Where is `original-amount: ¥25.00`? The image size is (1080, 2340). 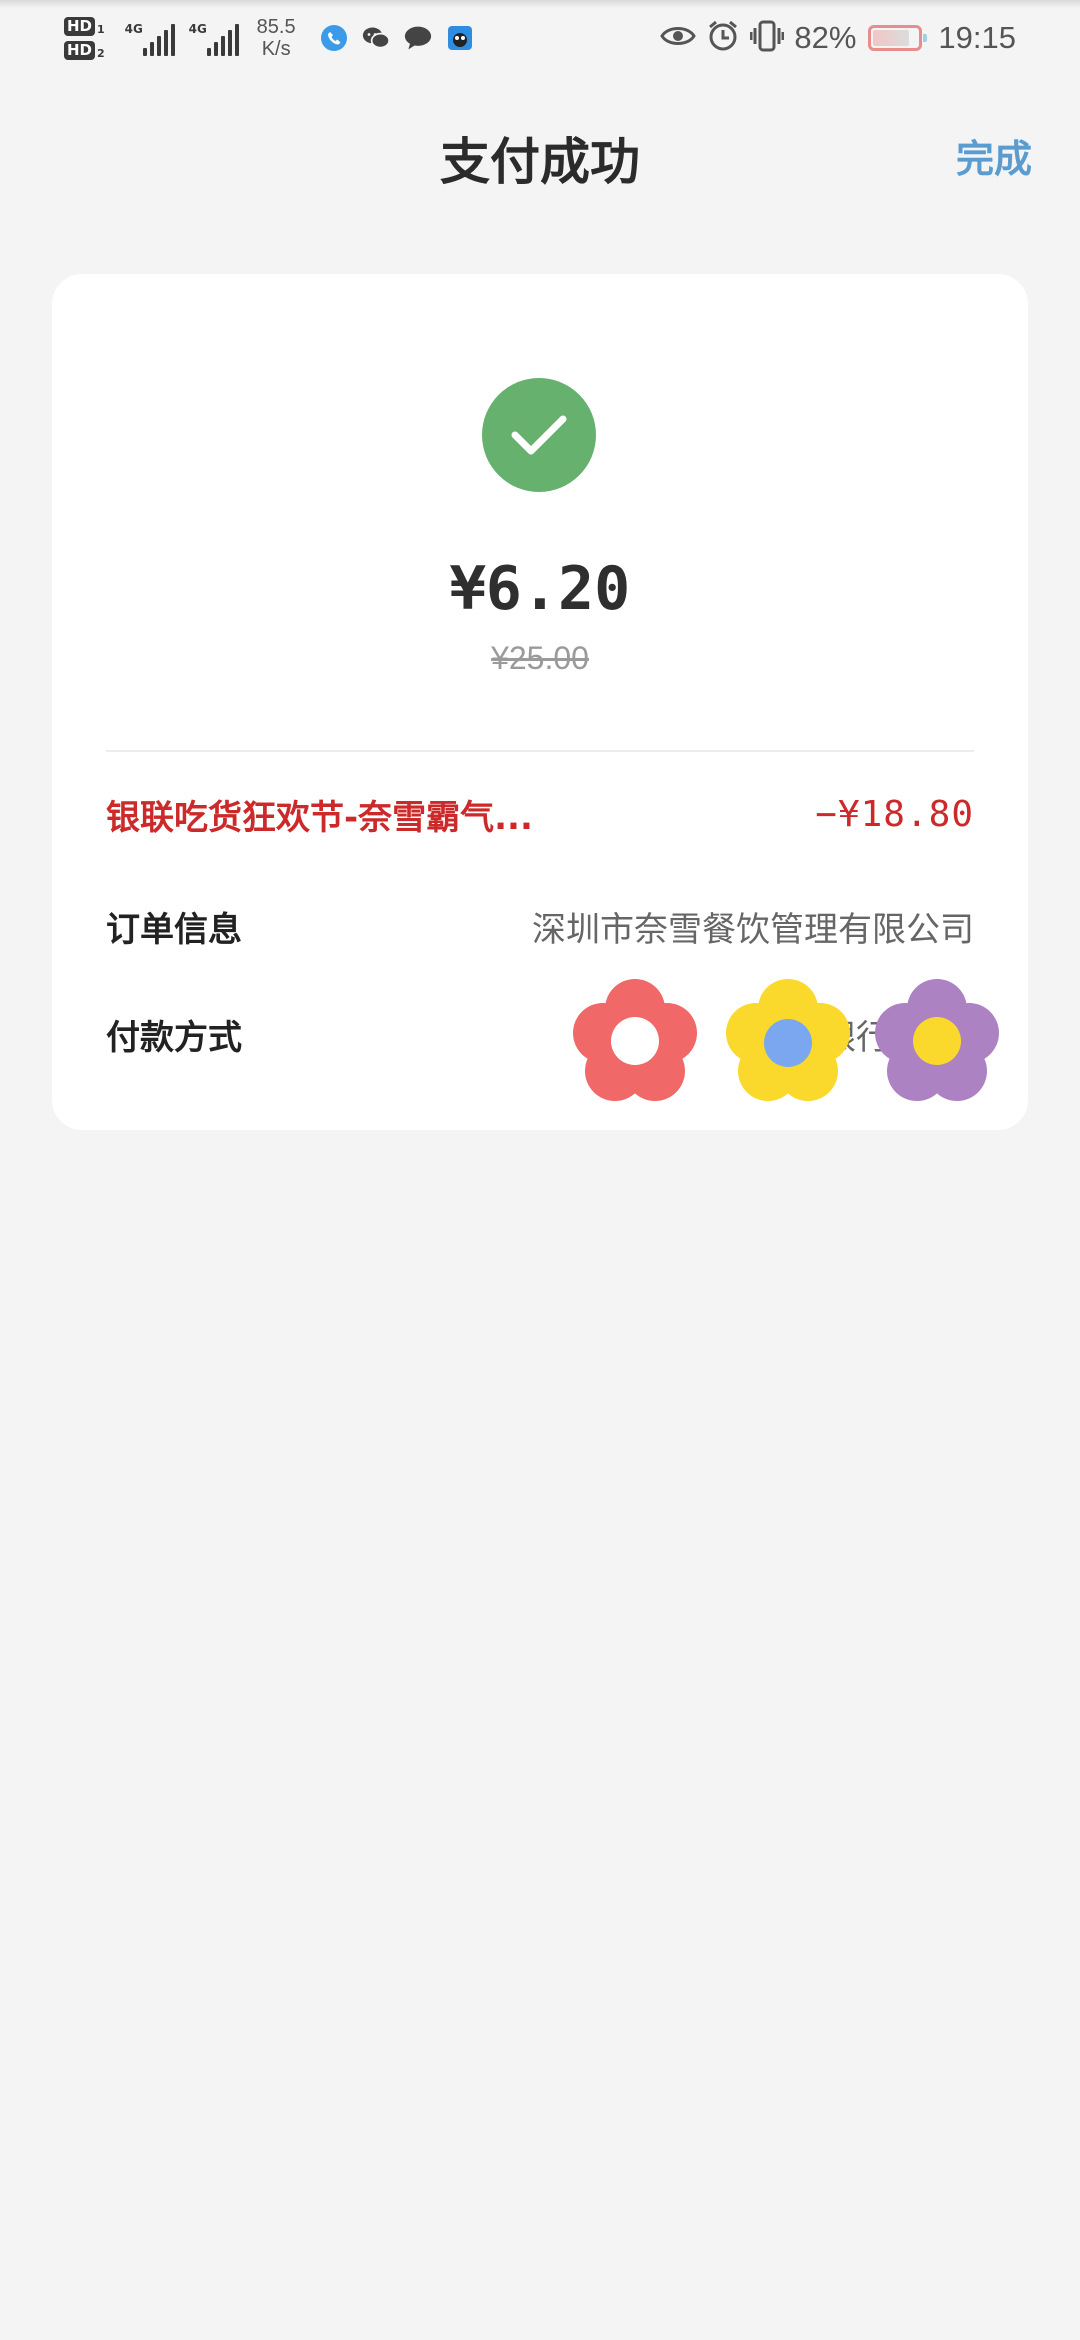 original-amount: ¥25.00 is located at coordinates (540, 658).